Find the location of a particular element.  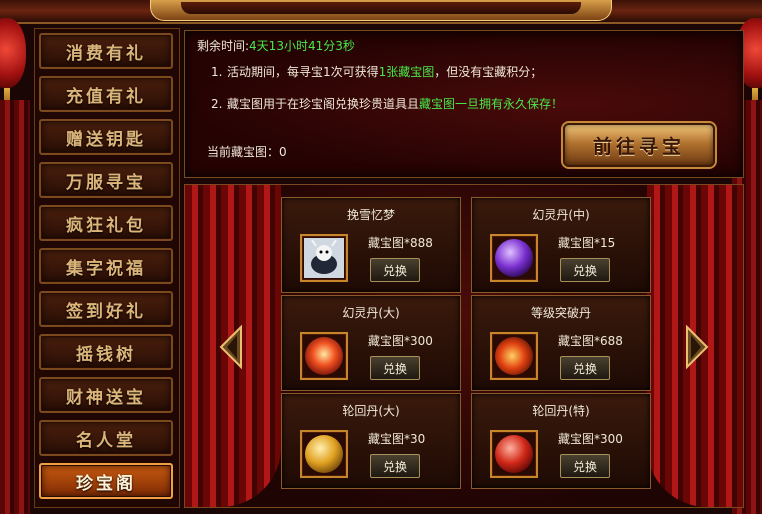

current-value: 0 is located at coordinates (283, 152).